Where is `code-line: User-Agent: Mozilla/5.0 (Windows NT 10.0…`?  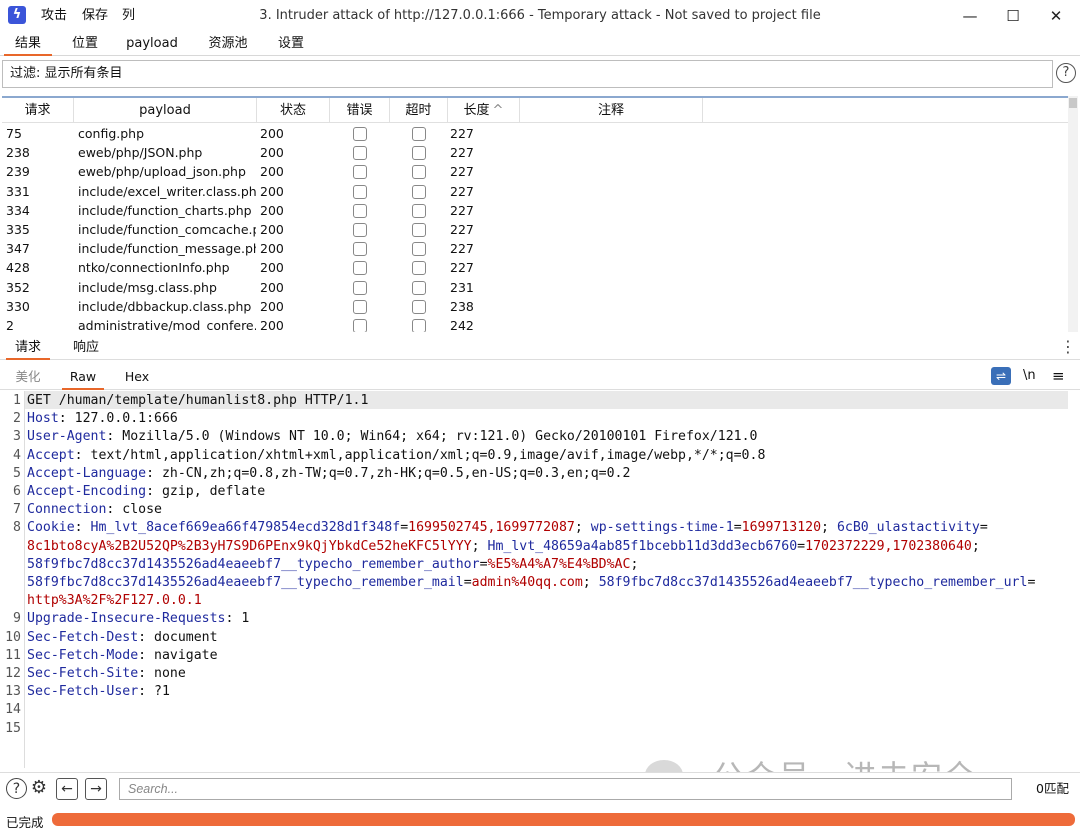
code-line: User-Agent: Mozilla/5.0 (Windows NT 10.0… is located at coordinates (392, 437).